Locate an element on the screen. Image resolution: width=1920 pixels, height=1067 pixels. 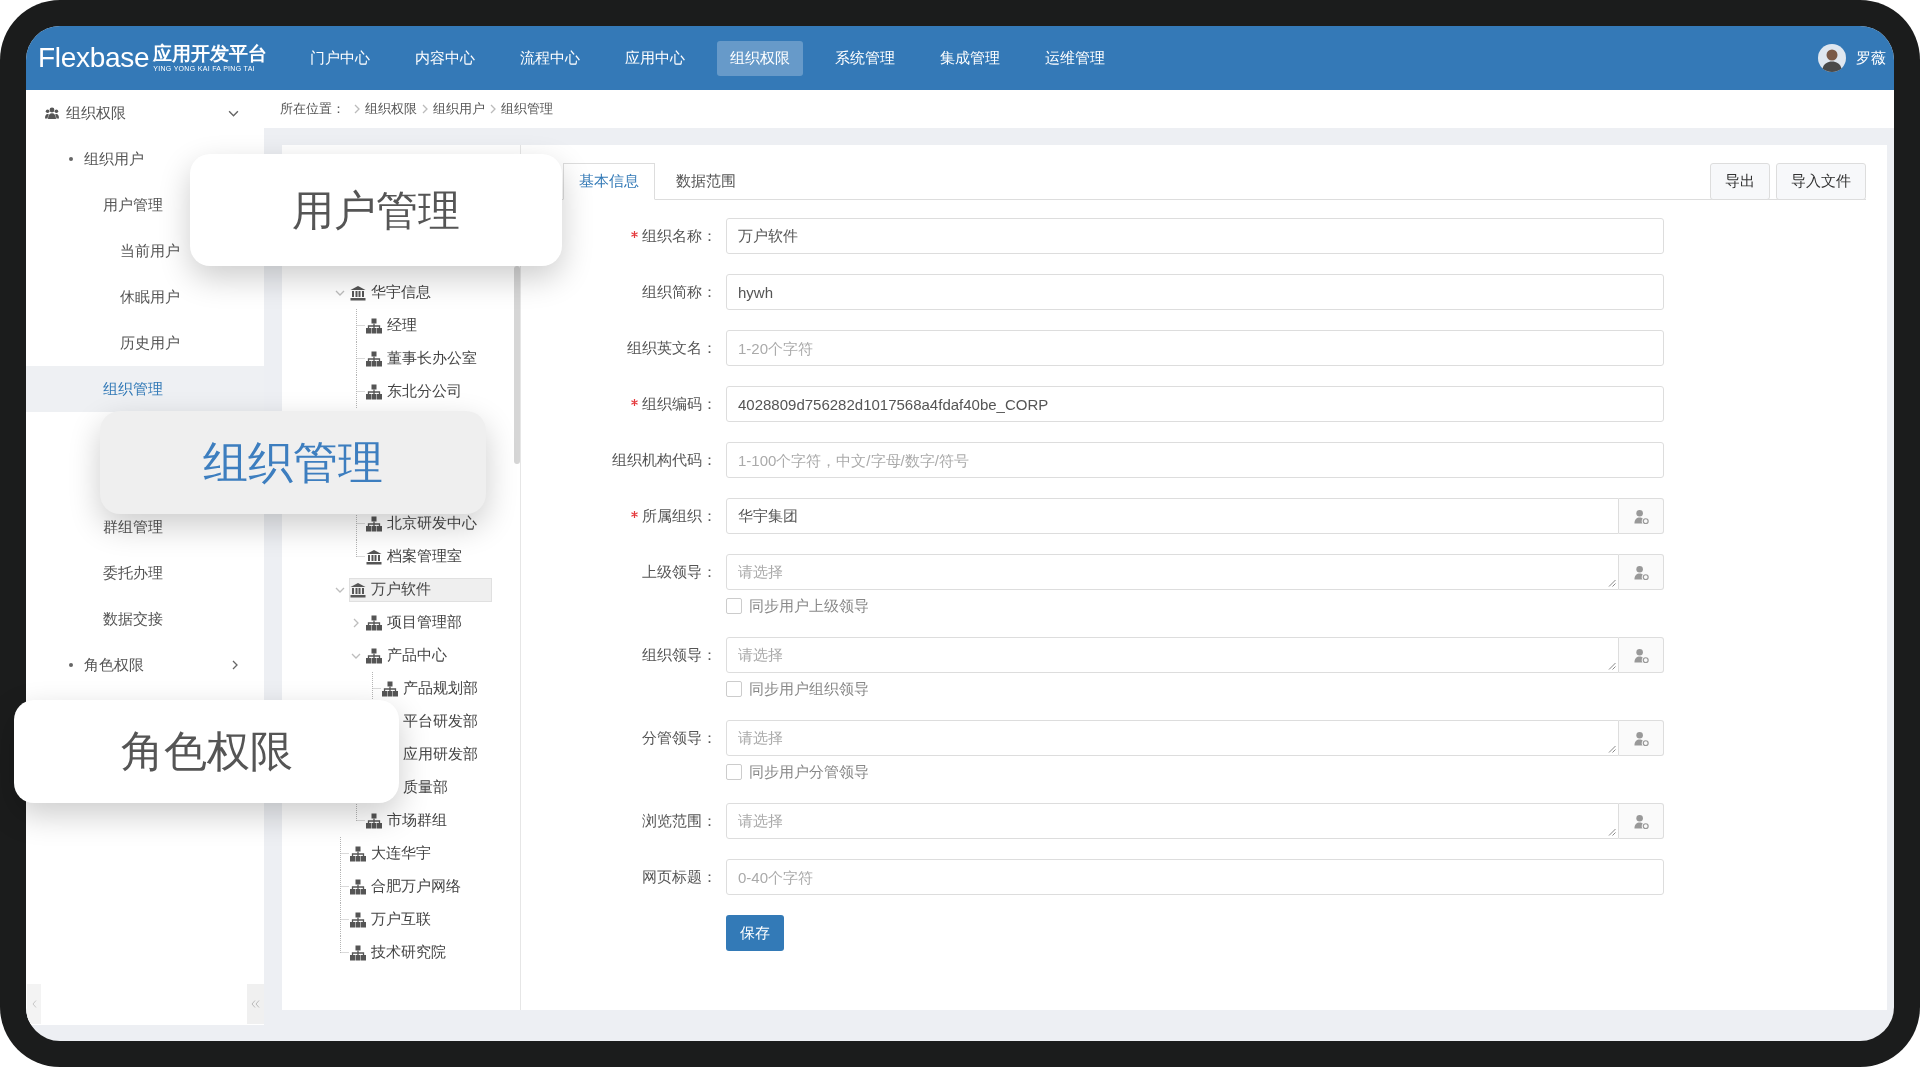
avatar-icon is located at coordinates (1832, 58).